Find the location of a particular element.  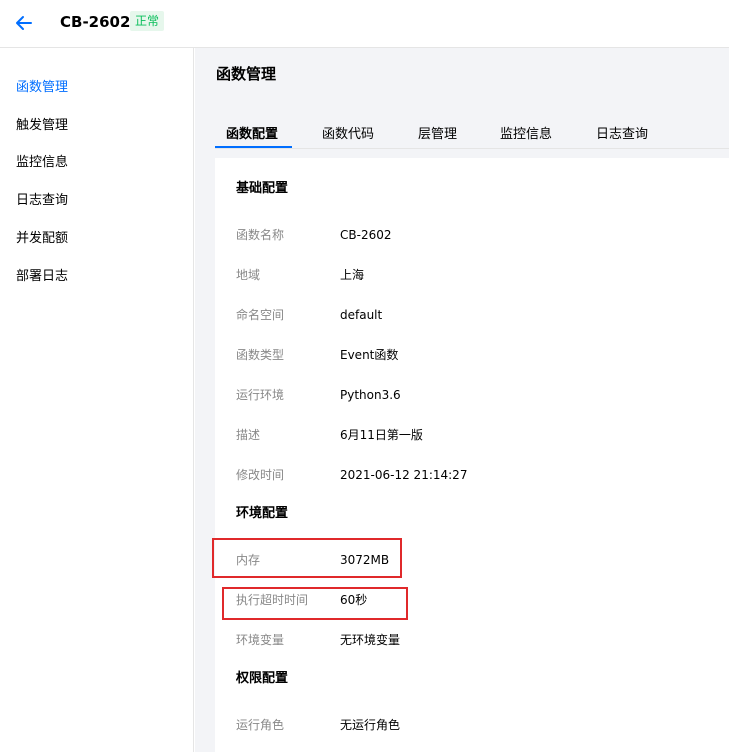

field-value: 60秒 is located at coordinates (354, 600).